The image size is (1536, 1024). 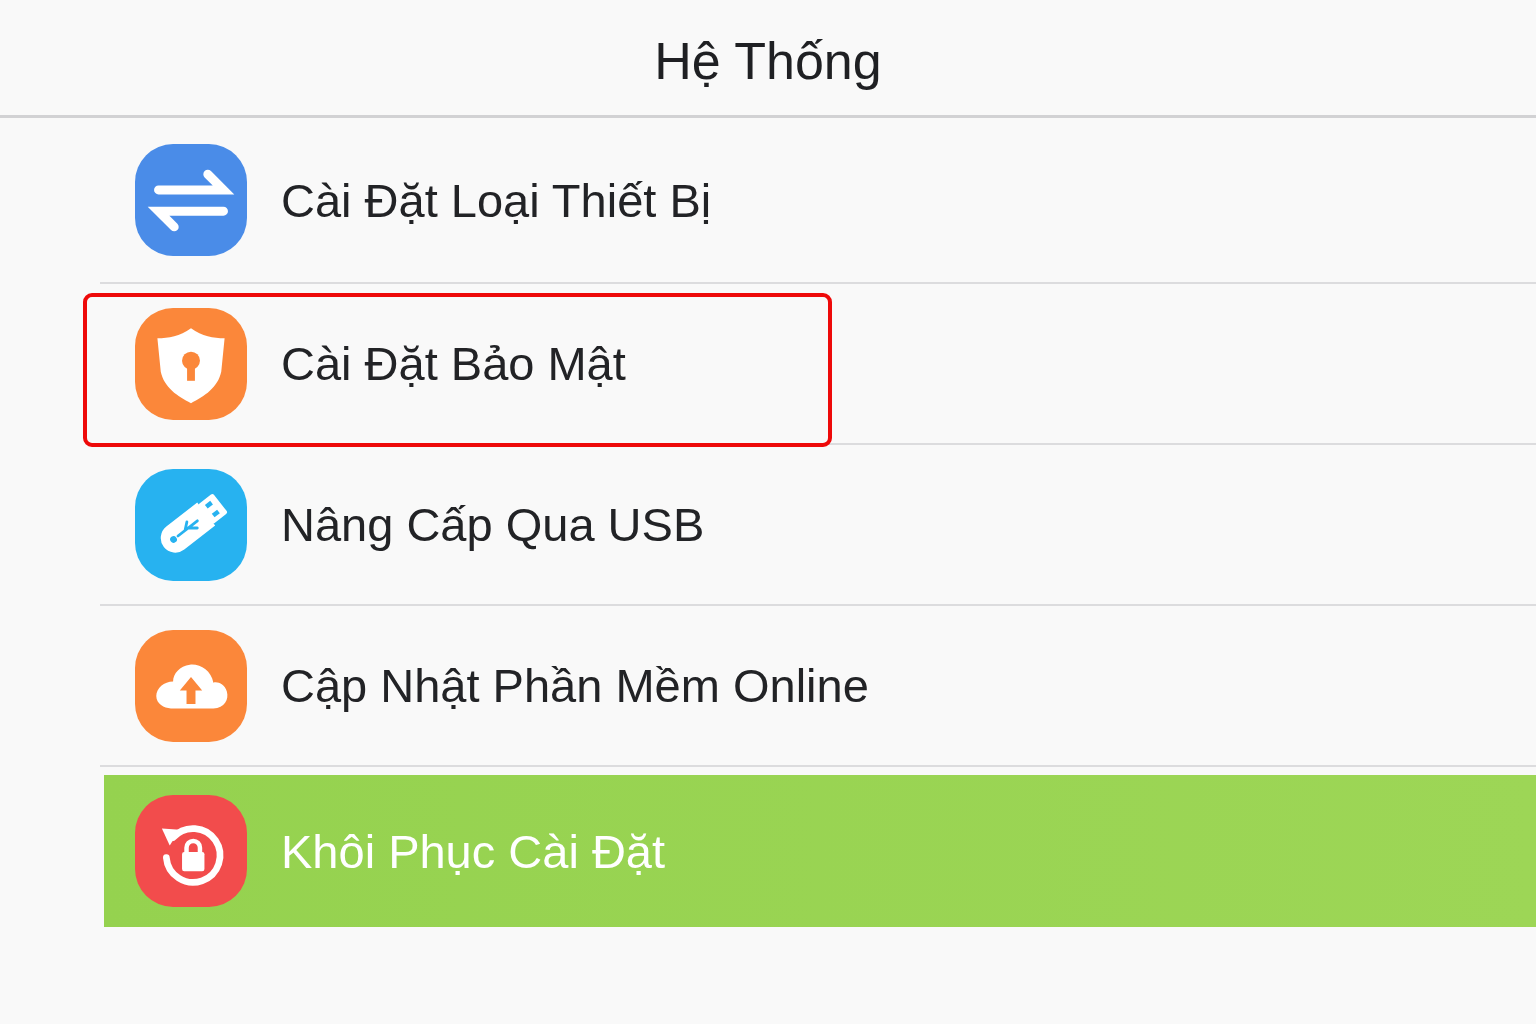 I want to click on settings-row: Cài Đặt Bảo Mật, so click(x=818, y=364).